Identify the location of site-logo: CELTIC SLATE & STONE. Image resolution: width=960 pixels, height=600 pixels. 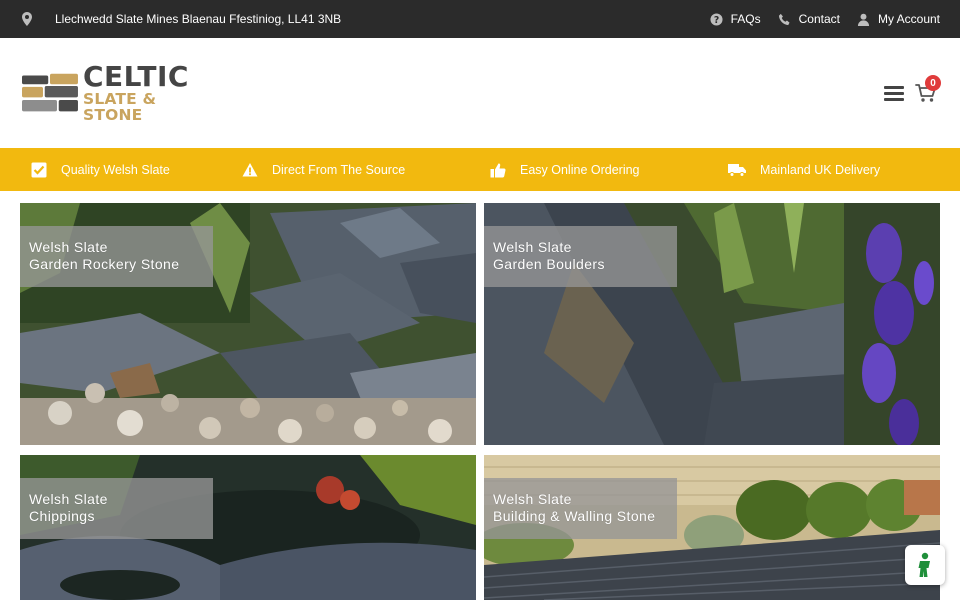
(113, 92).